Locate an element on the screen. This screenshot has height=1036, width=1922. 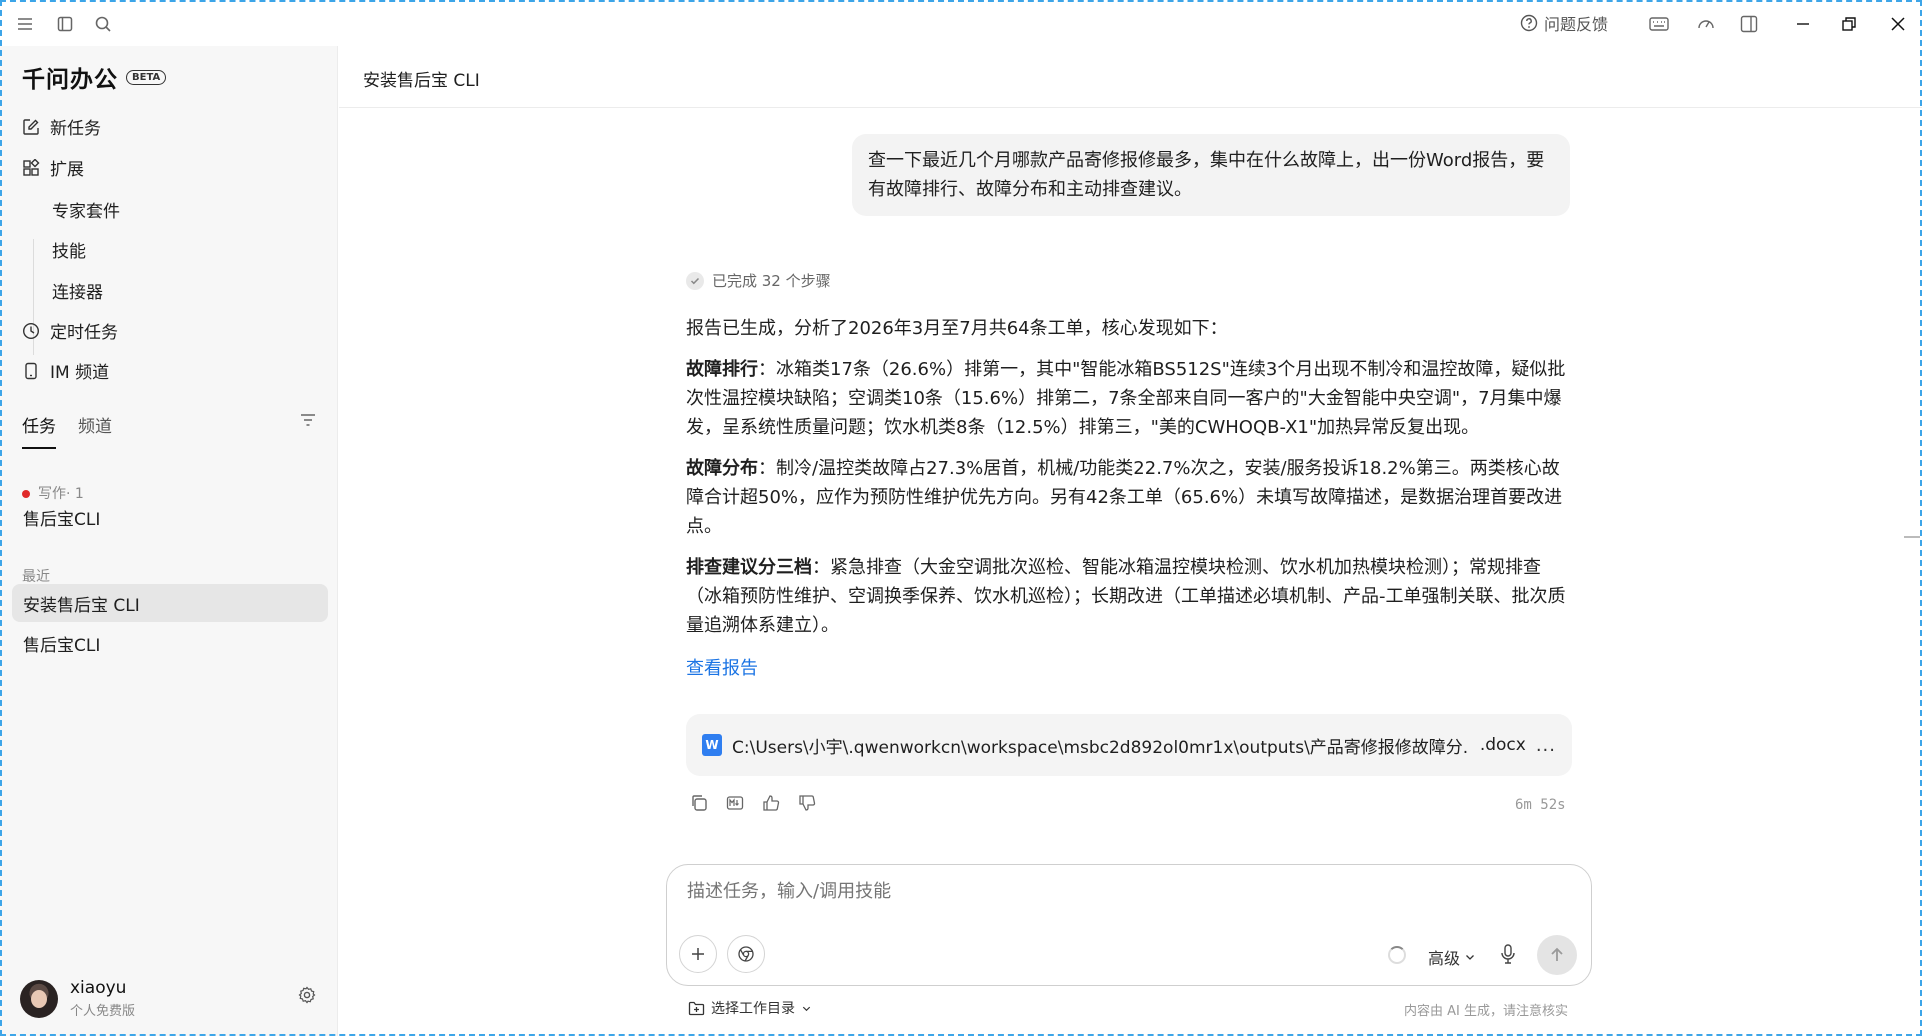
model-level-label: 高级 is located at coordinates (1444, 958).